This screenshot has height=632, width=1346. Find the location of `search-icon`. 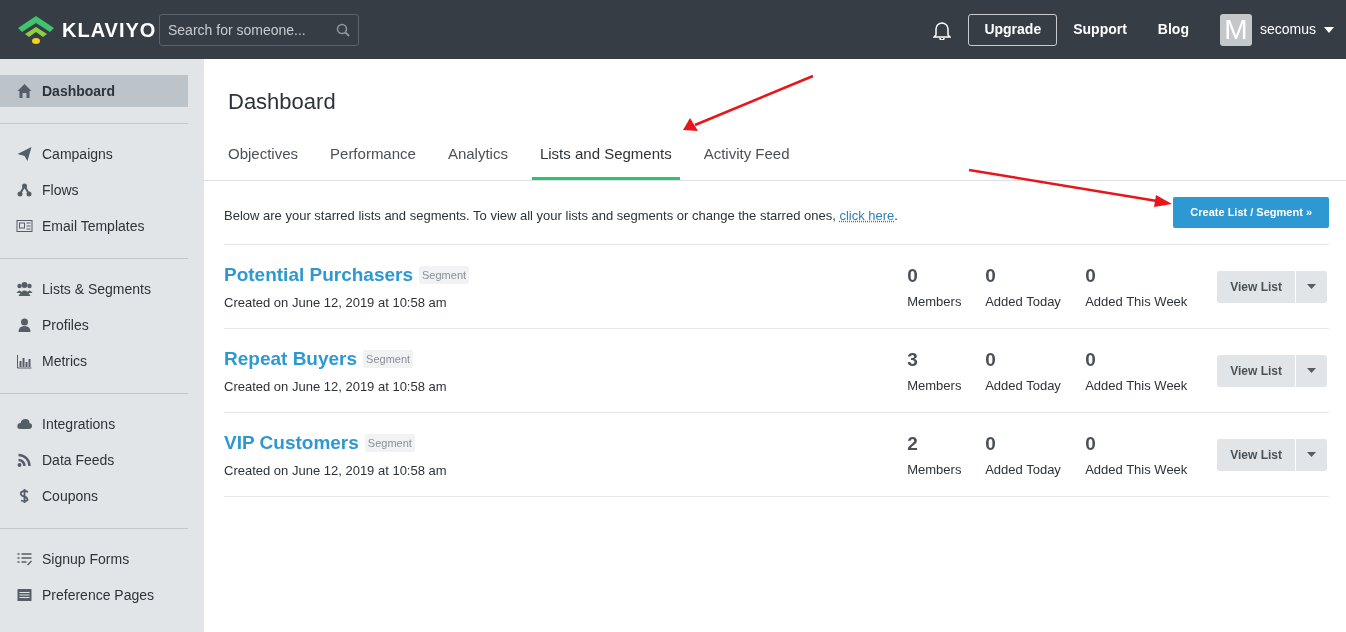

search-icon is located at coordinates (343, 29).